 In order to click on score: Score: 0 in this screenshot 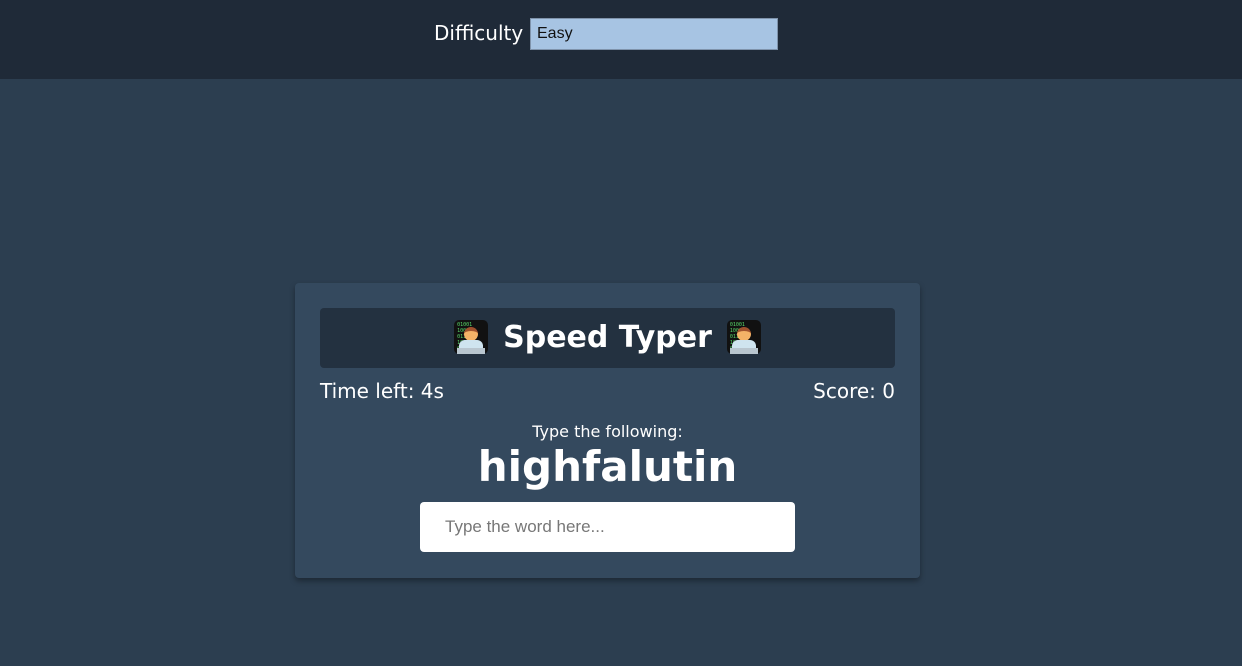, I will do `click(854, 391)`.